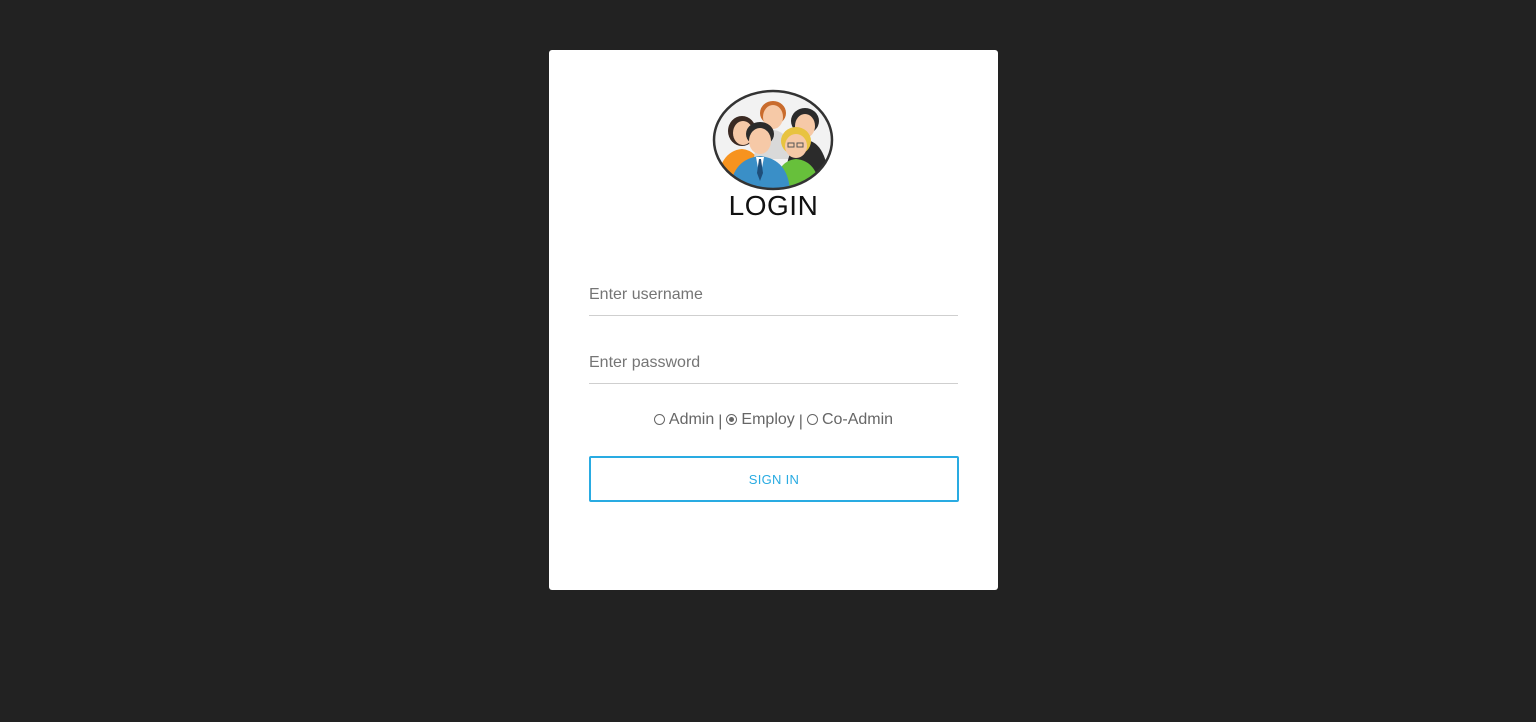 This screenshot has height=722, width=1536. I want to click on admin-radio, so click(659, 419).